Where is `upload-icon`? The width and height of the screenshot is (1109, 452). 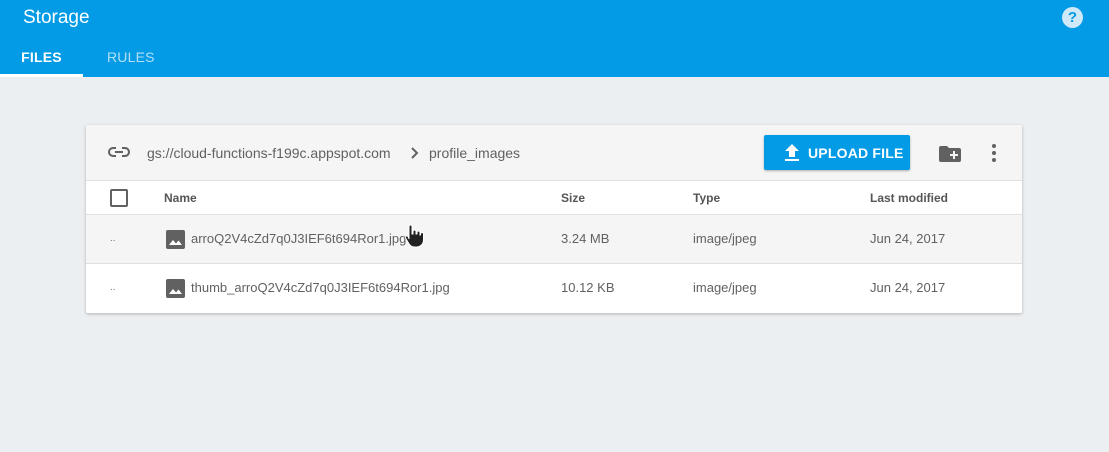 upload-icon is located at coordinates (792, 152).